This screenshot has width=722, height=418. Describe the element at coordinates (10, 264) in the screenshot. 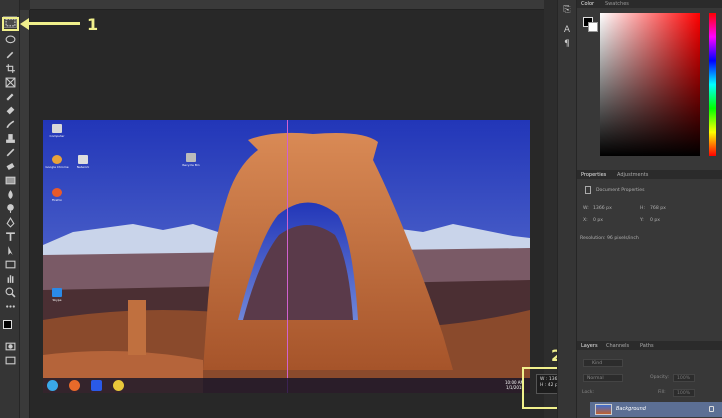

I see `rectangle-tool-icon` at that location.